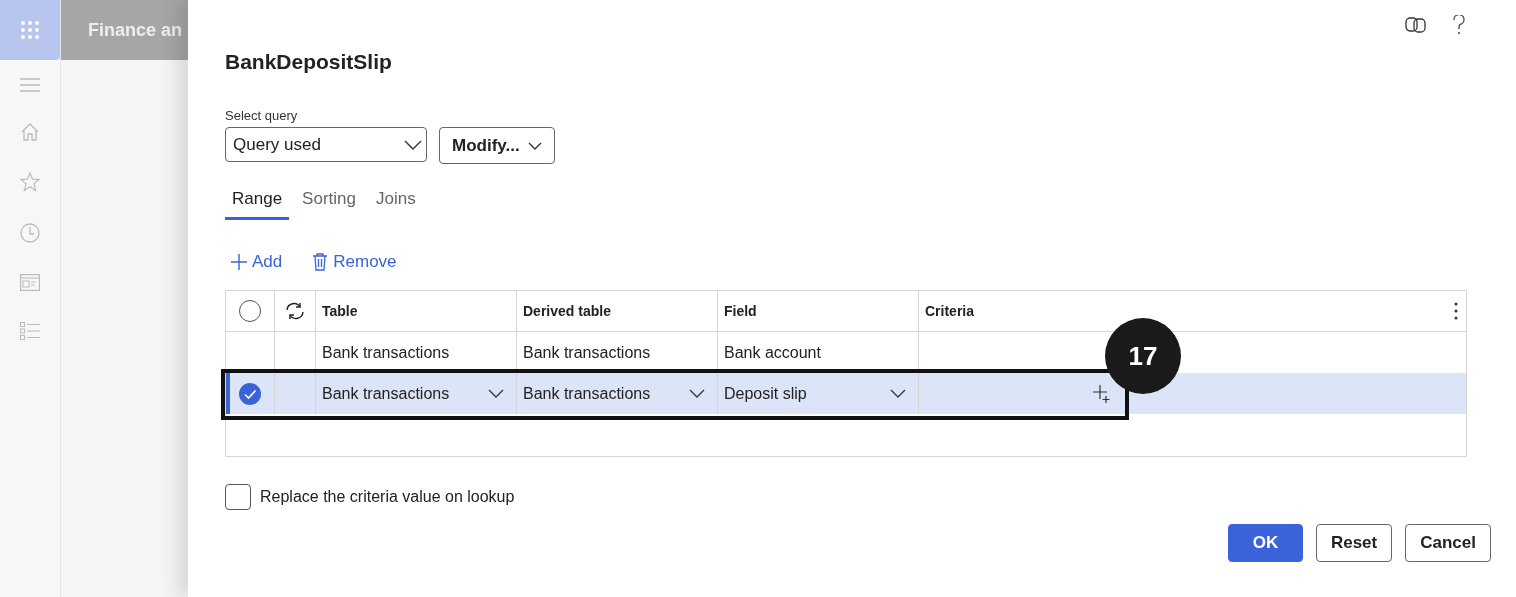 This screenshot has height=597, width=1516. Describe the element at coordinates (354, 262) in the screenshot. I see `remove-button: Remove` at that location.